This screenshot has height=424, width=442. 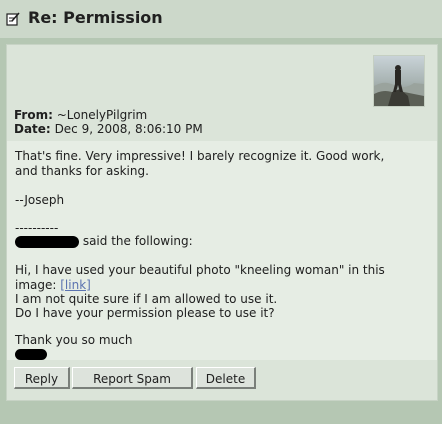 What do you see at coordinates (128, 129) in the screenshot?
I see `date-value: Dec 9, 2008, 8:06:10 PM` at bounding box center [128, 129].